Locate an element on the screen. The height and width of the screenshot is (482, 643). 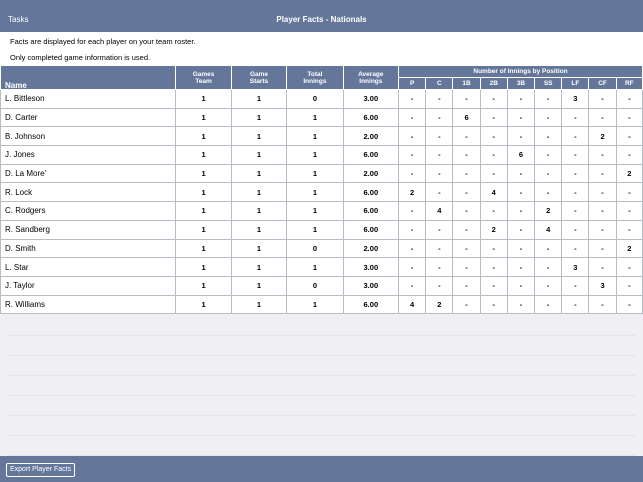
player-name: J. Taylor is located at coordinates (88, 285).